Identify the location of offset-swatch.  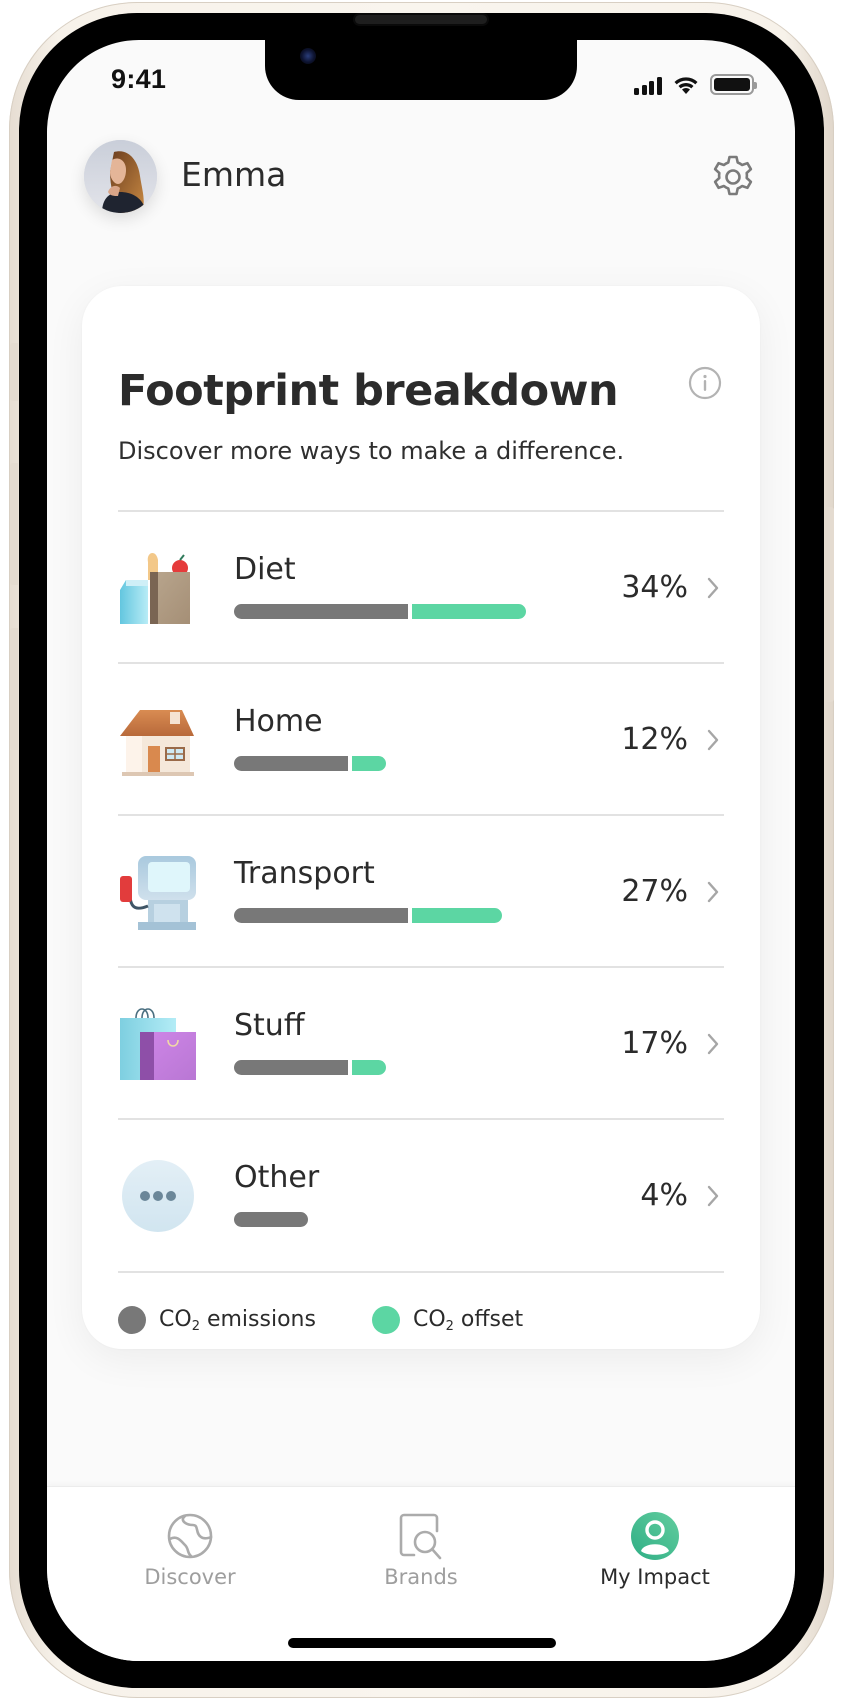
(385, 1320).